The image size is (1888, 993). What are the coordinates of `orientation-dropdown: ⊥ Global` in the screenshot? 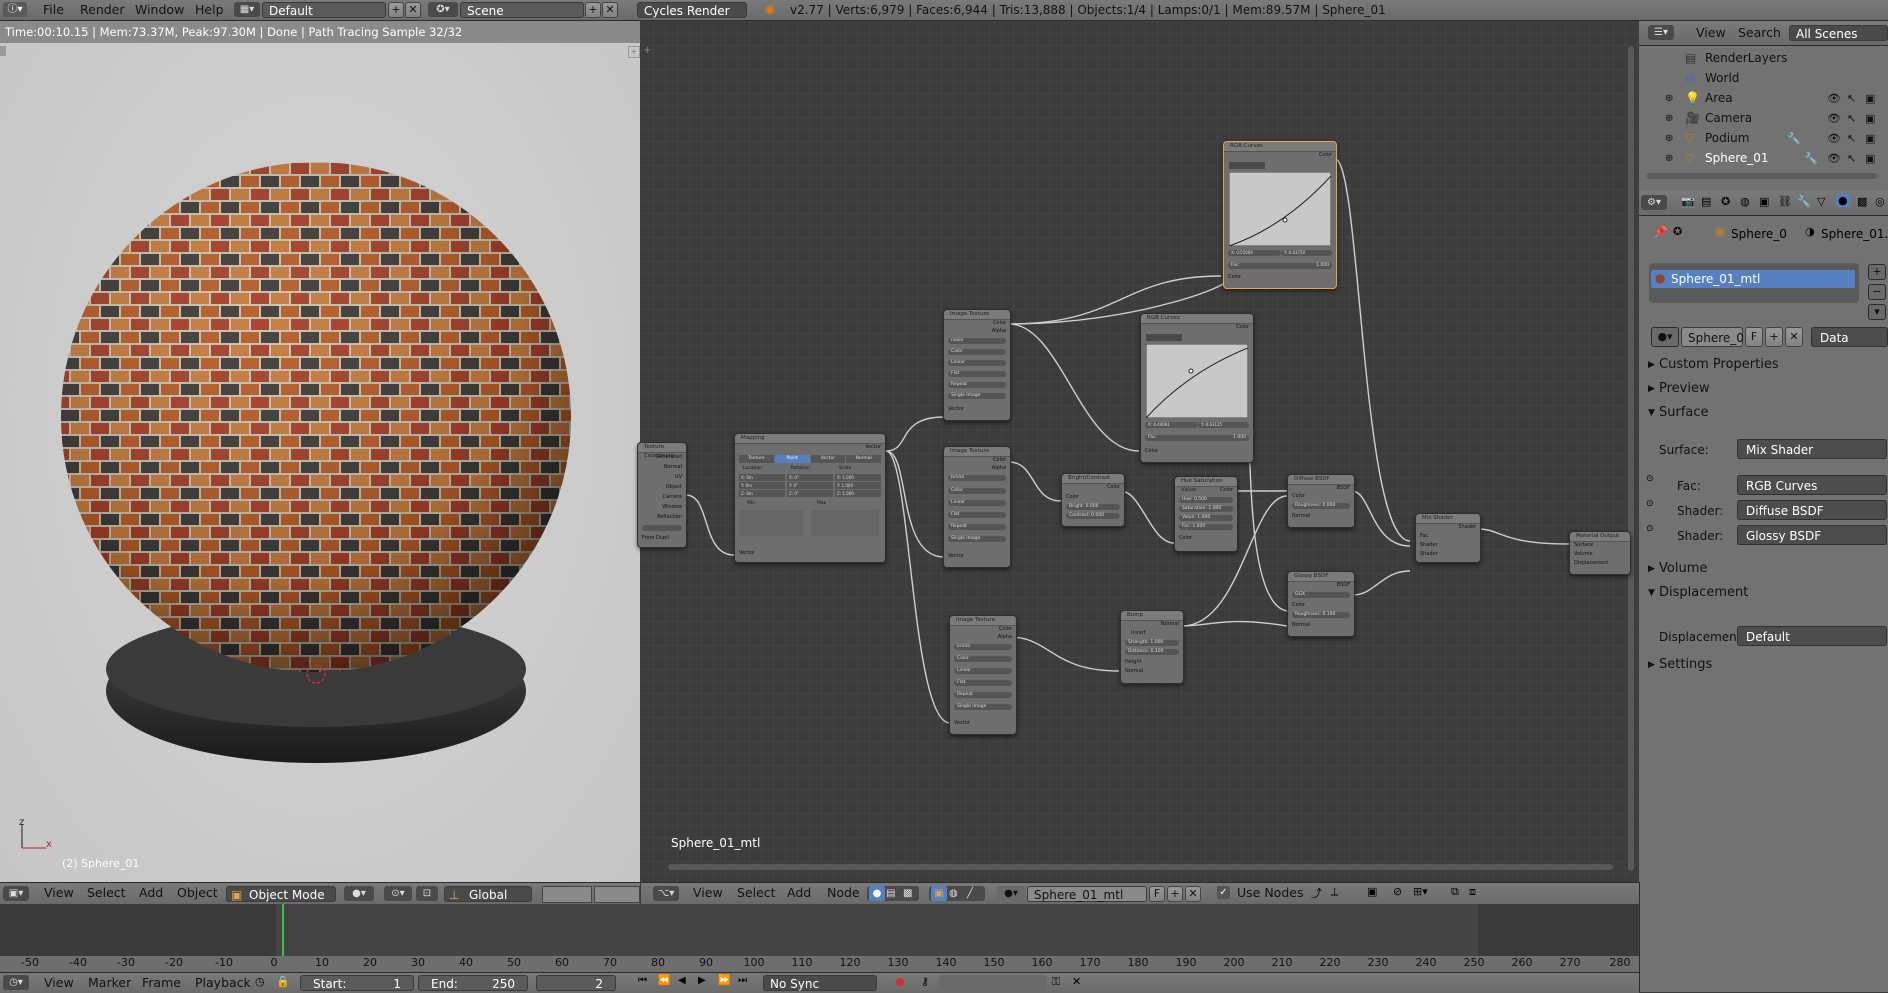 It's located at (488, 894).